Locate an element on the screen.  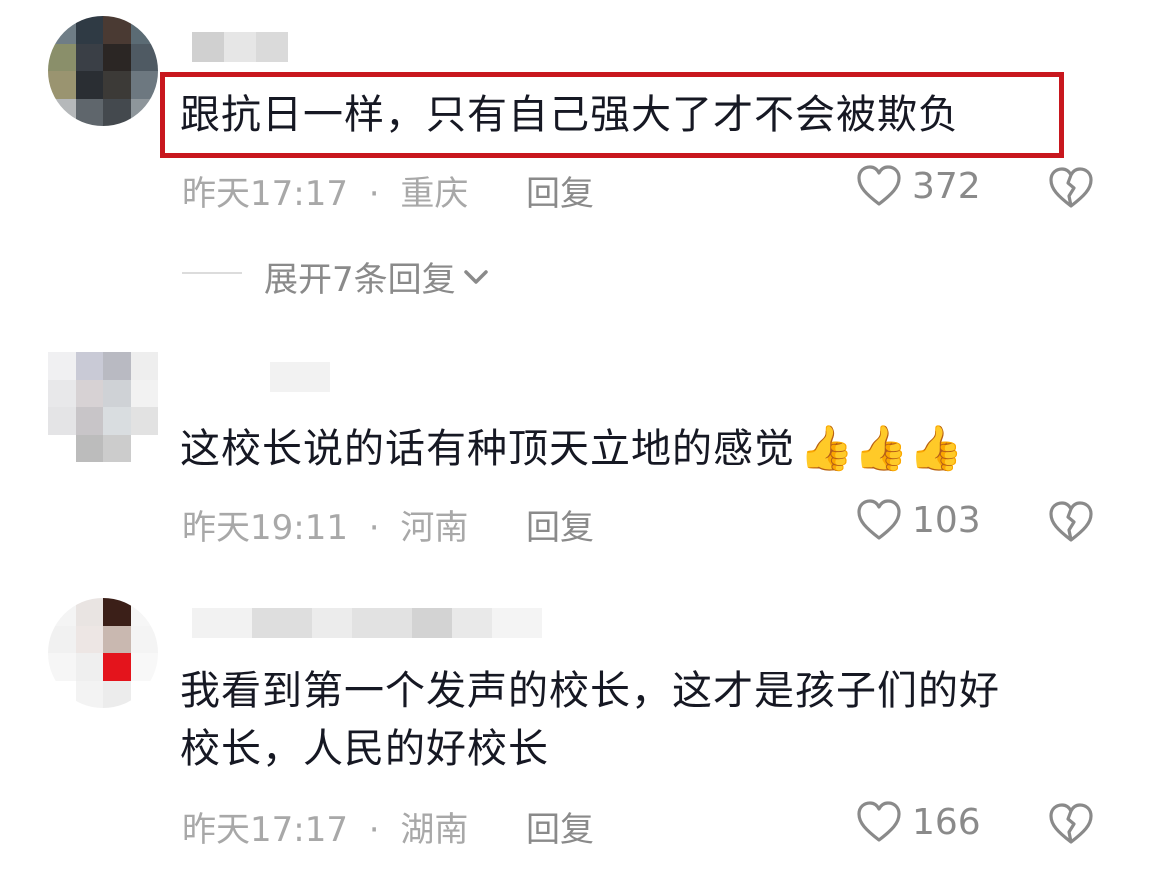
like-button: 166 is located at coordinates (918, 822).